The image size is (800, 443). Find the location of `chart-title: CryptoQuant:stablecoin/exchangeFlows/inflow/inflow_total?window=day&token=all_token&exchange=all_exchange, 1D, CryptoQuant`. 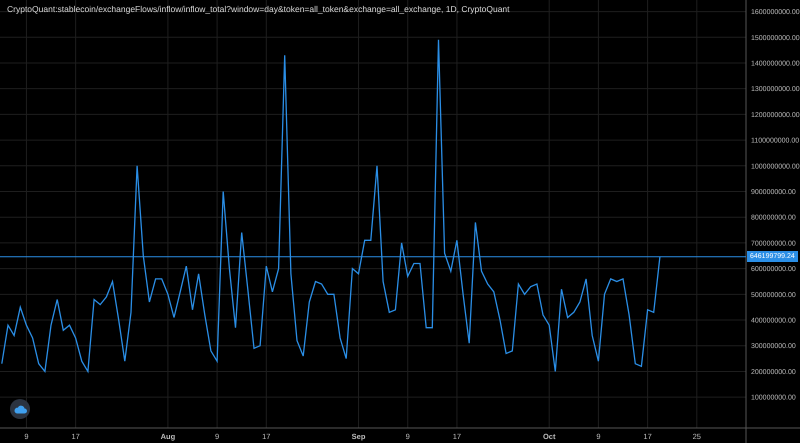

chart-title: CryptoQuant:stablecoin/exchangeFlows/inflow/inflow_total?window=day&token=all_token&exchange=all_exchange, 1D, CryptoQuant is located at coordinates (258, 9).